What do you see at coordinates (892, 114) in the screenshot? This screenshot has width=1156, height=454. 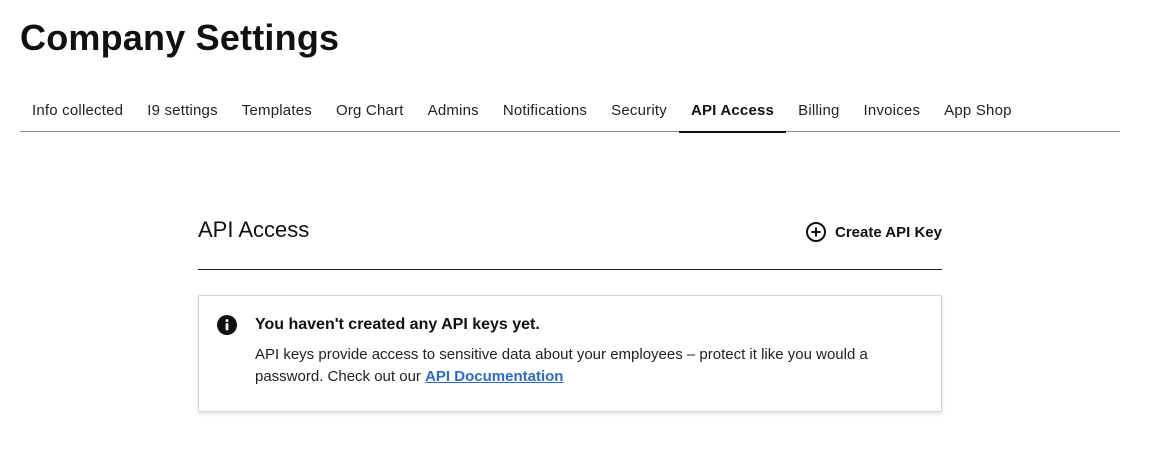 I see `tab-invoices: Invoices` at bounding box center [892, 114].